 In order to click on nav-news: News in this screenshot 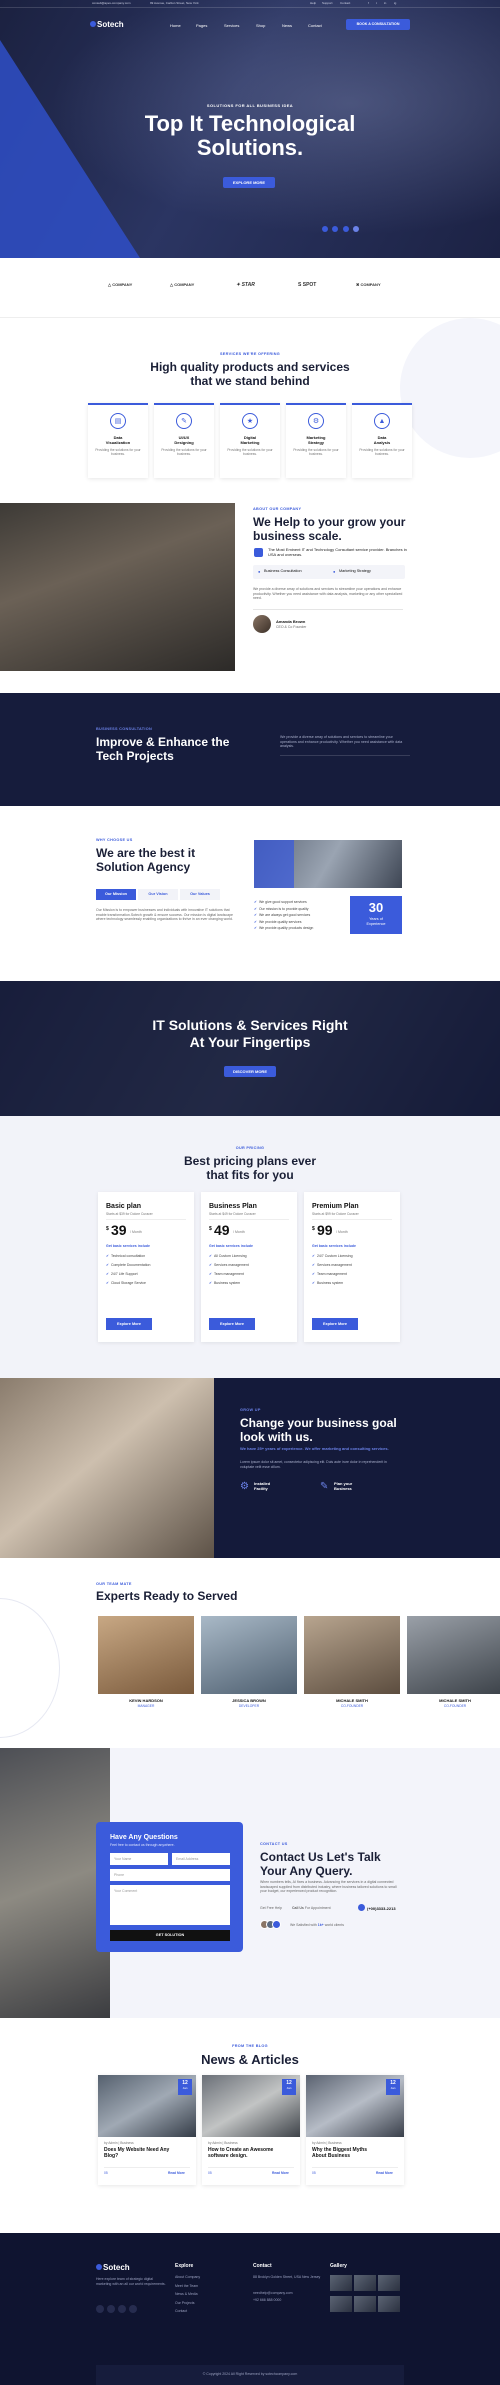, I will do `click(287, 25)`.